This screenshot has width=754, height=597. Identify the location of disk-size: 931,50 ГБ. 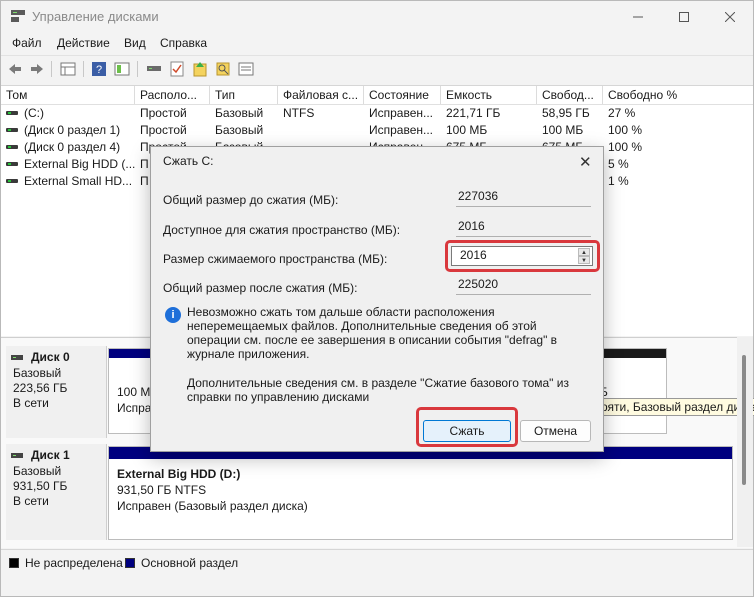
(40, 486).